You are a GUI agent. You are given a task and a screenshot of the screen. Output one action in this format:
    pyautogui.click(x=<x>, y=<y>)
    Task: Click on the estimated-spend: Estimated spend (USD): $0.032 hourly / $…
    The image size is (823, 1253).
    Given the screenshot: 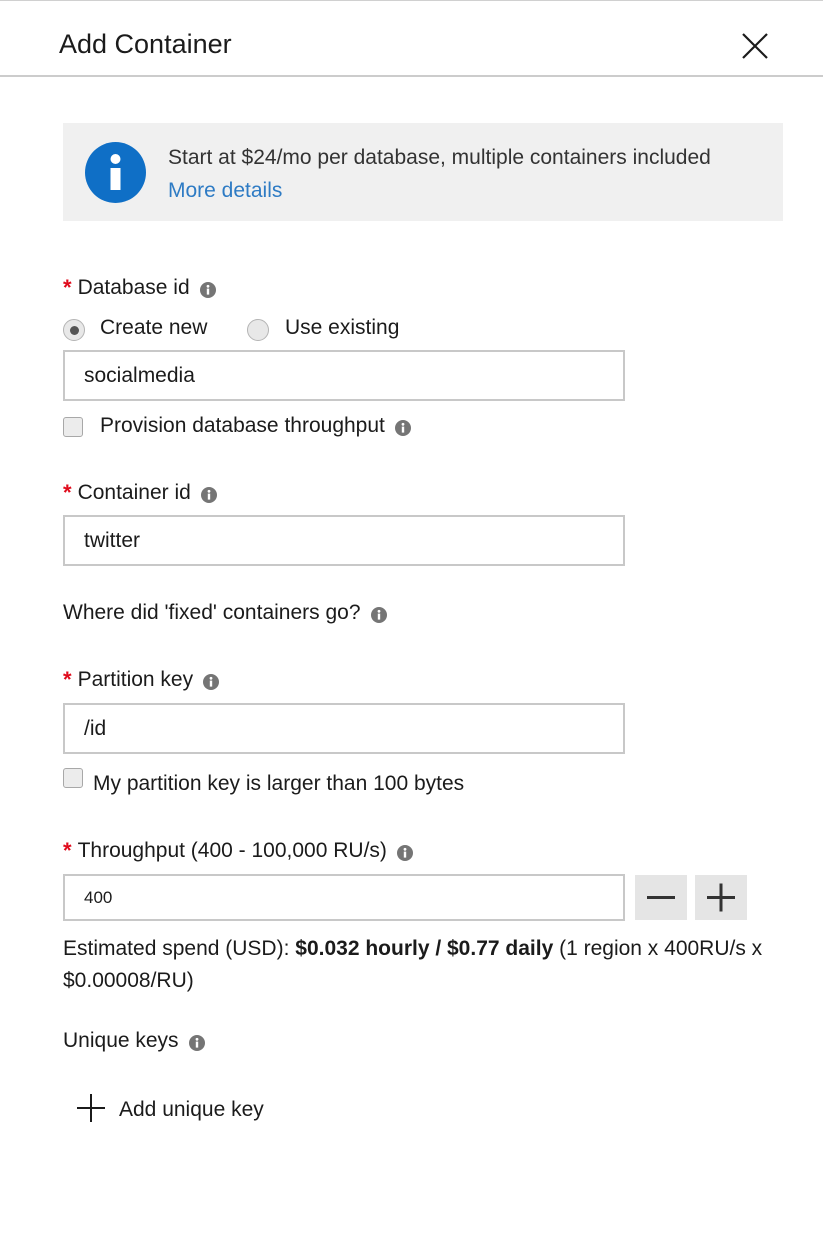 What is the action you would take?
    pyautogui.click(x=413, y=965)
    